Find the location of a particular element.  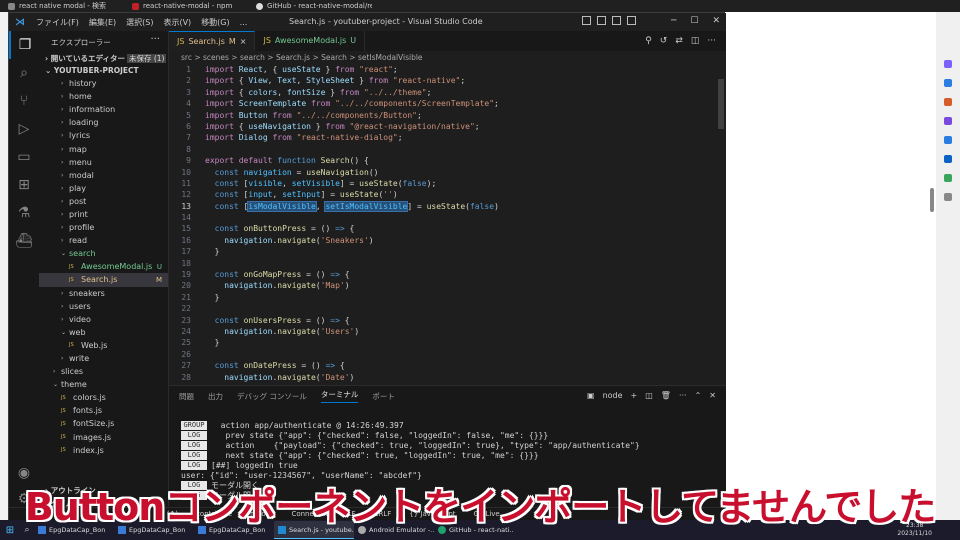

browser-scrollbar is located at coordinates (932, 200).